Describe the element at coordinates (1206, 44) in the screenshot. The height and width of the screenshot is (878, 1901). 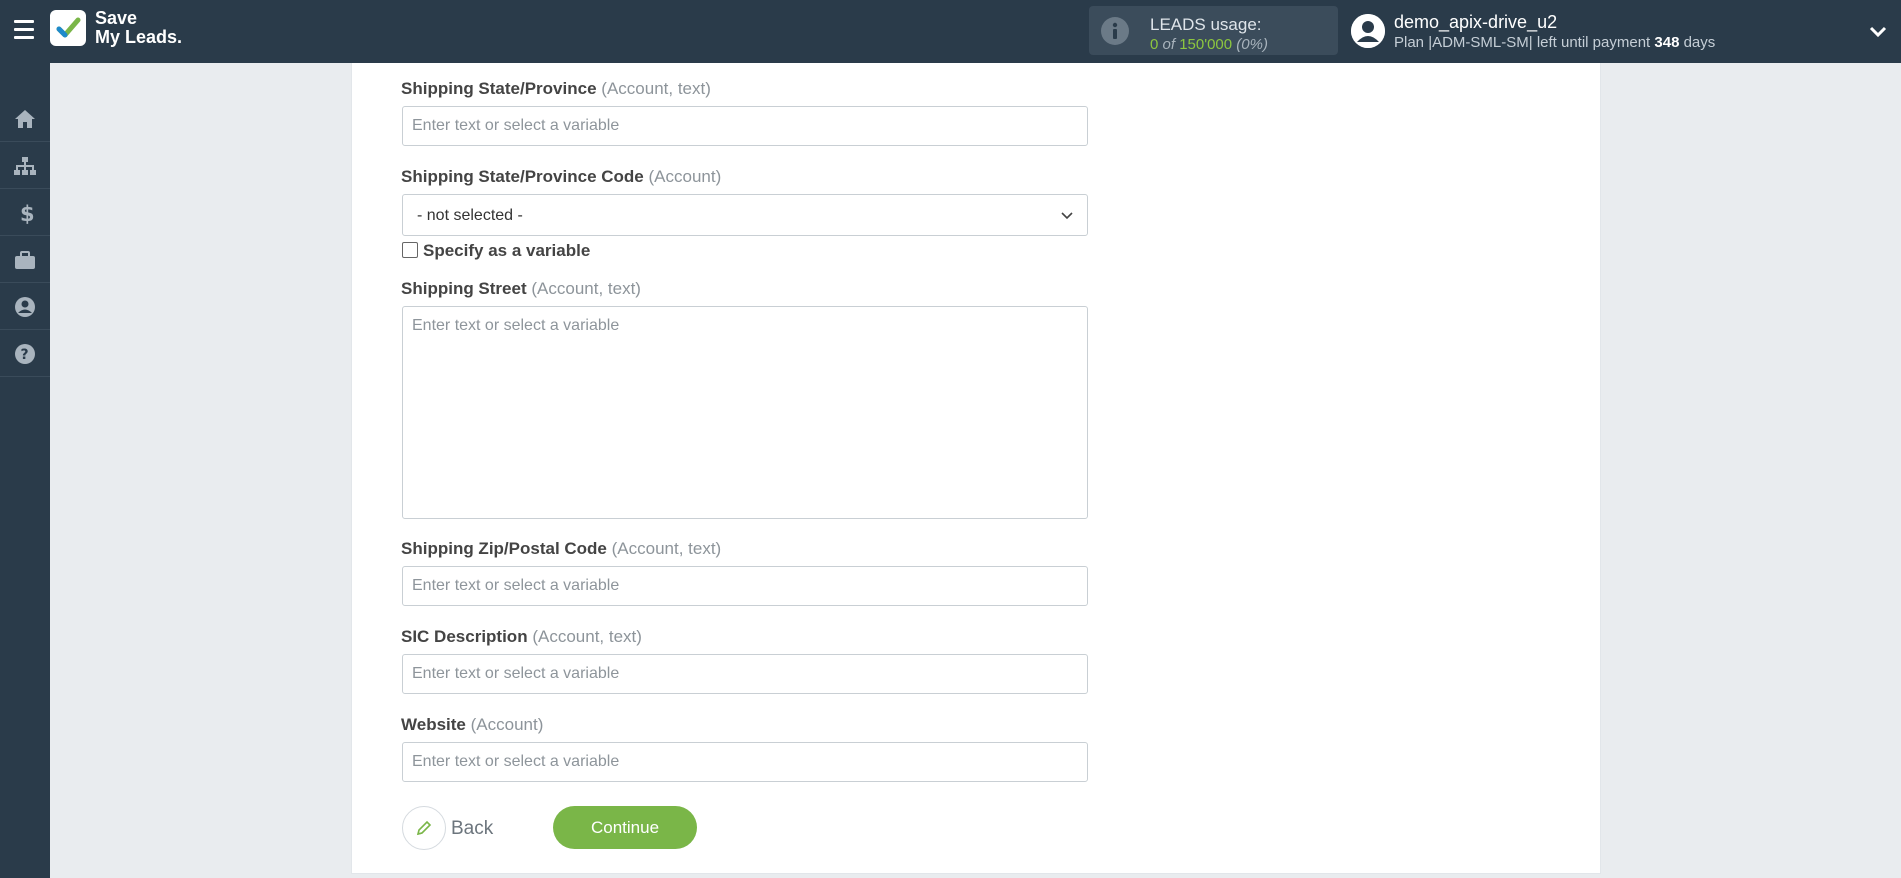
I see `leads-total: 150'000` at that location.